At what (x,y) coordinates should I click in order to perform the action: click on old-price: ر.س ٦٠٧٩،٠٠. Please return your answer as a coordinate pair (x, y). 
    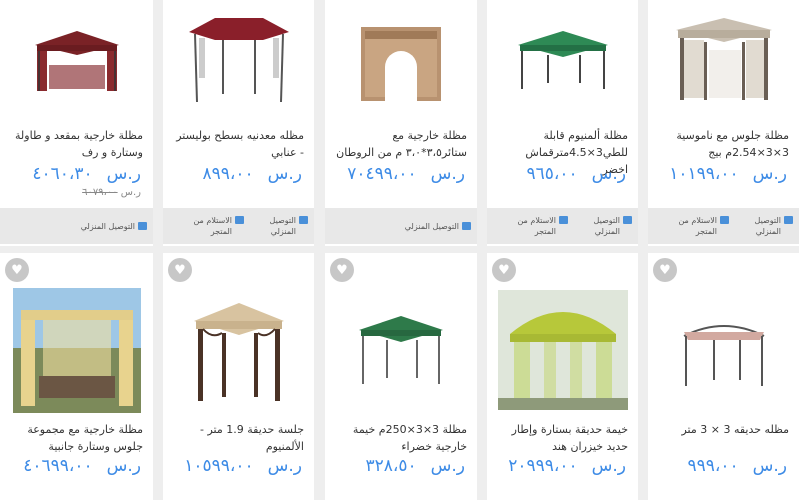
    Looking at the image, I should click on (111, 192).